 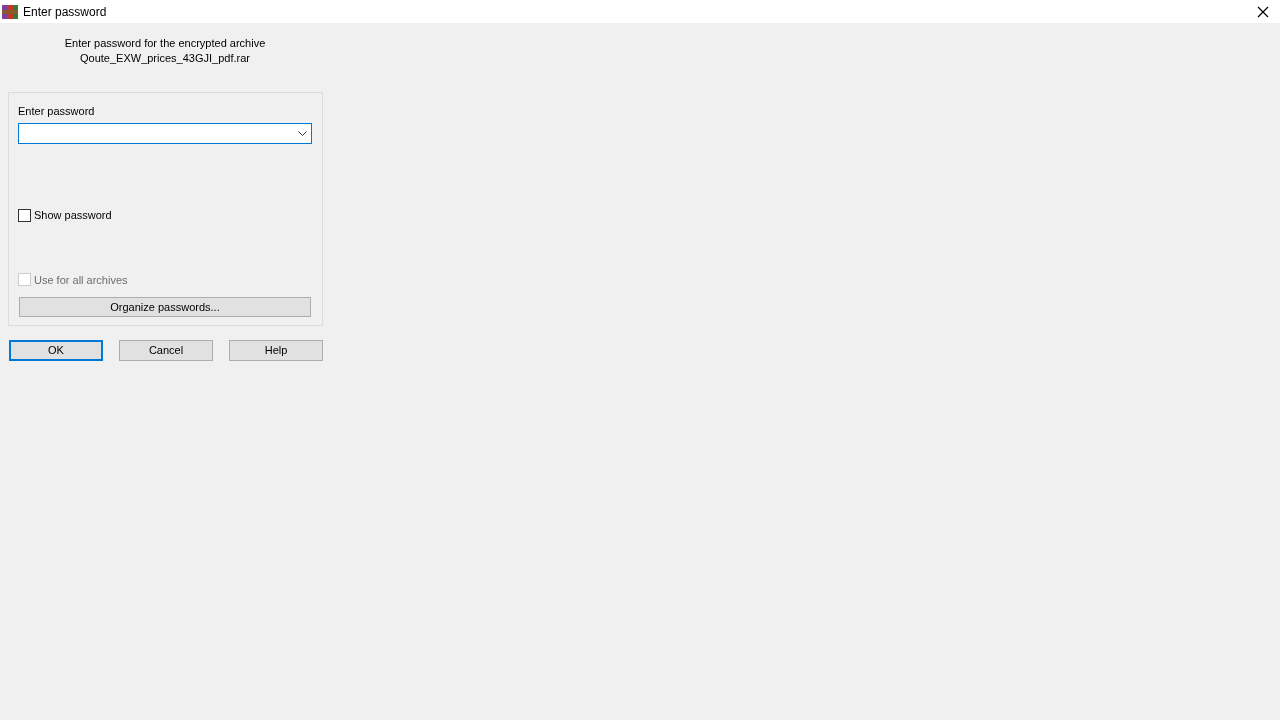 I want to click on window-title: Enter password, so click(x=65, y=12).